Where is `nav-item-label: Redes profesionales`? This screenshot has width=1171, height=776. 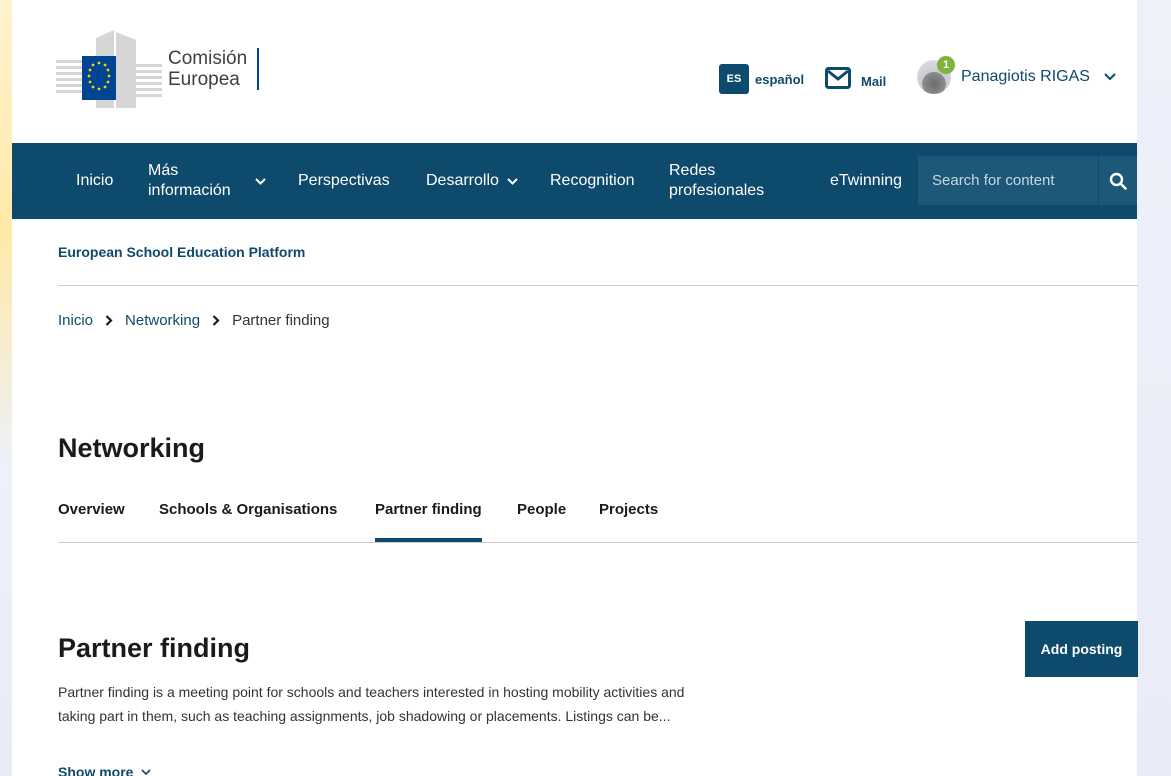
nav-item-label: Redes profesionales is located at coordinates (716, 181).